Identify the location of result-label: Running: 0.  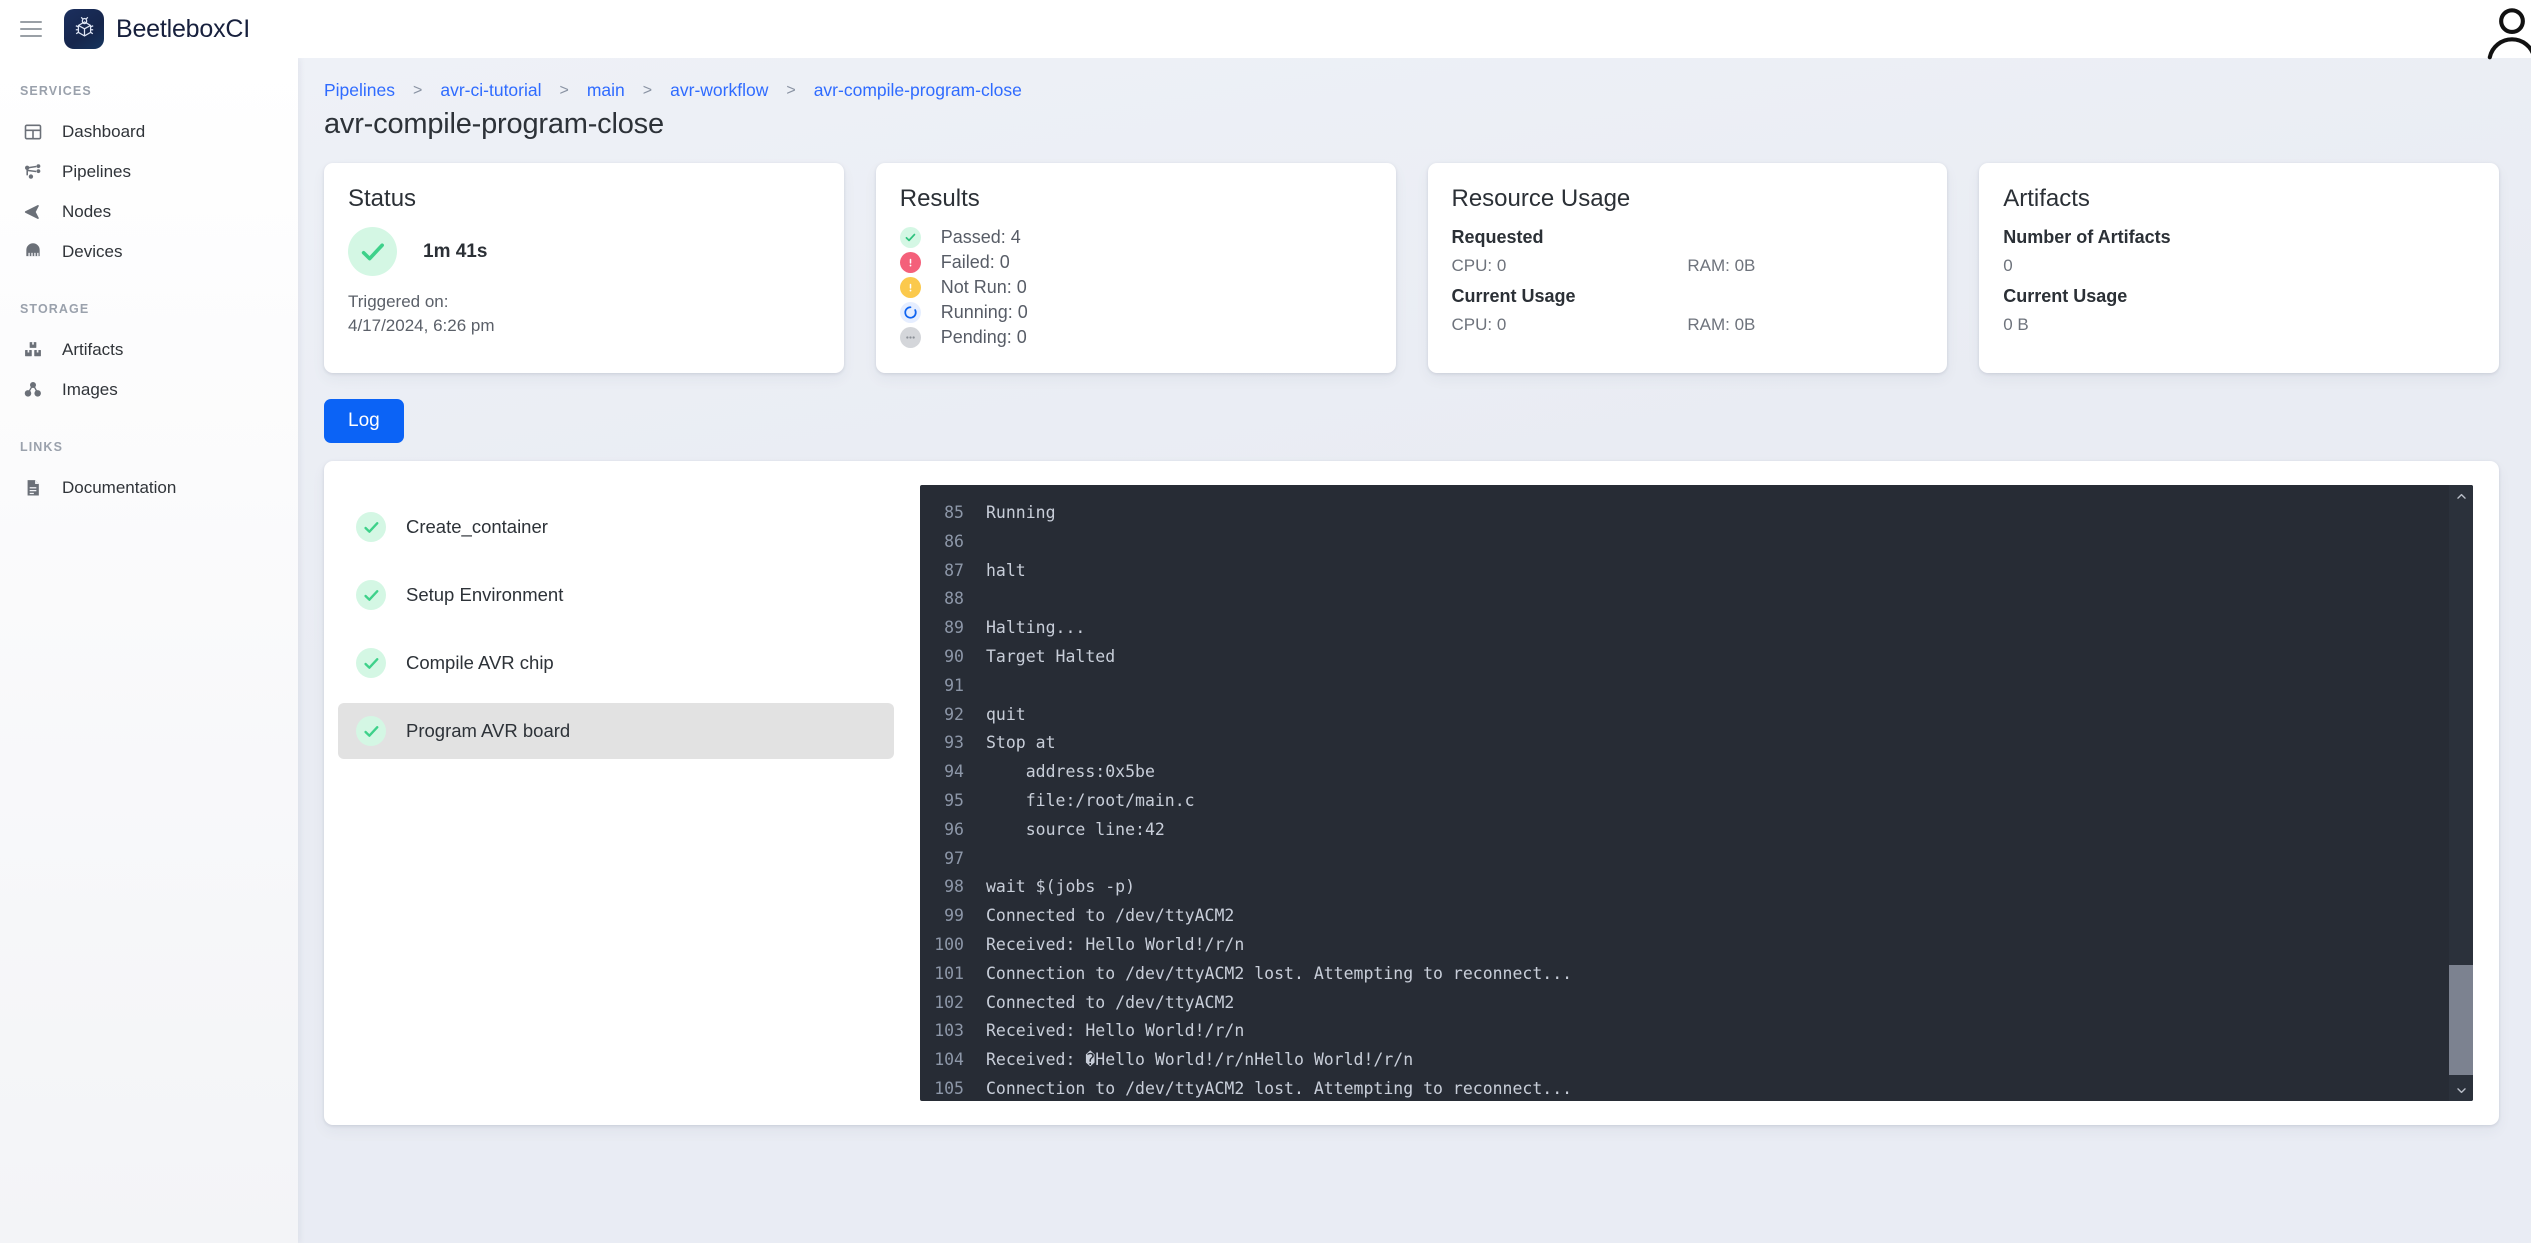
(984, 312).